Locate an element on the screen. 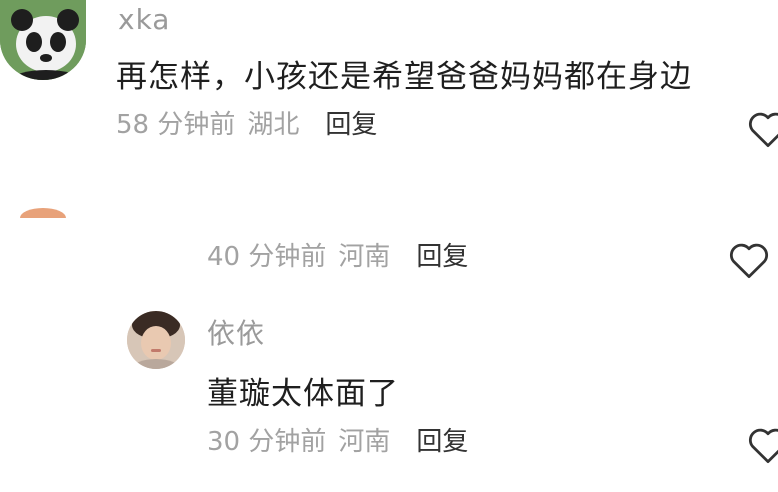 This screenshot has width=778, height=492. comment-time: 30 分钟前 is located at coordinates (267, 442).